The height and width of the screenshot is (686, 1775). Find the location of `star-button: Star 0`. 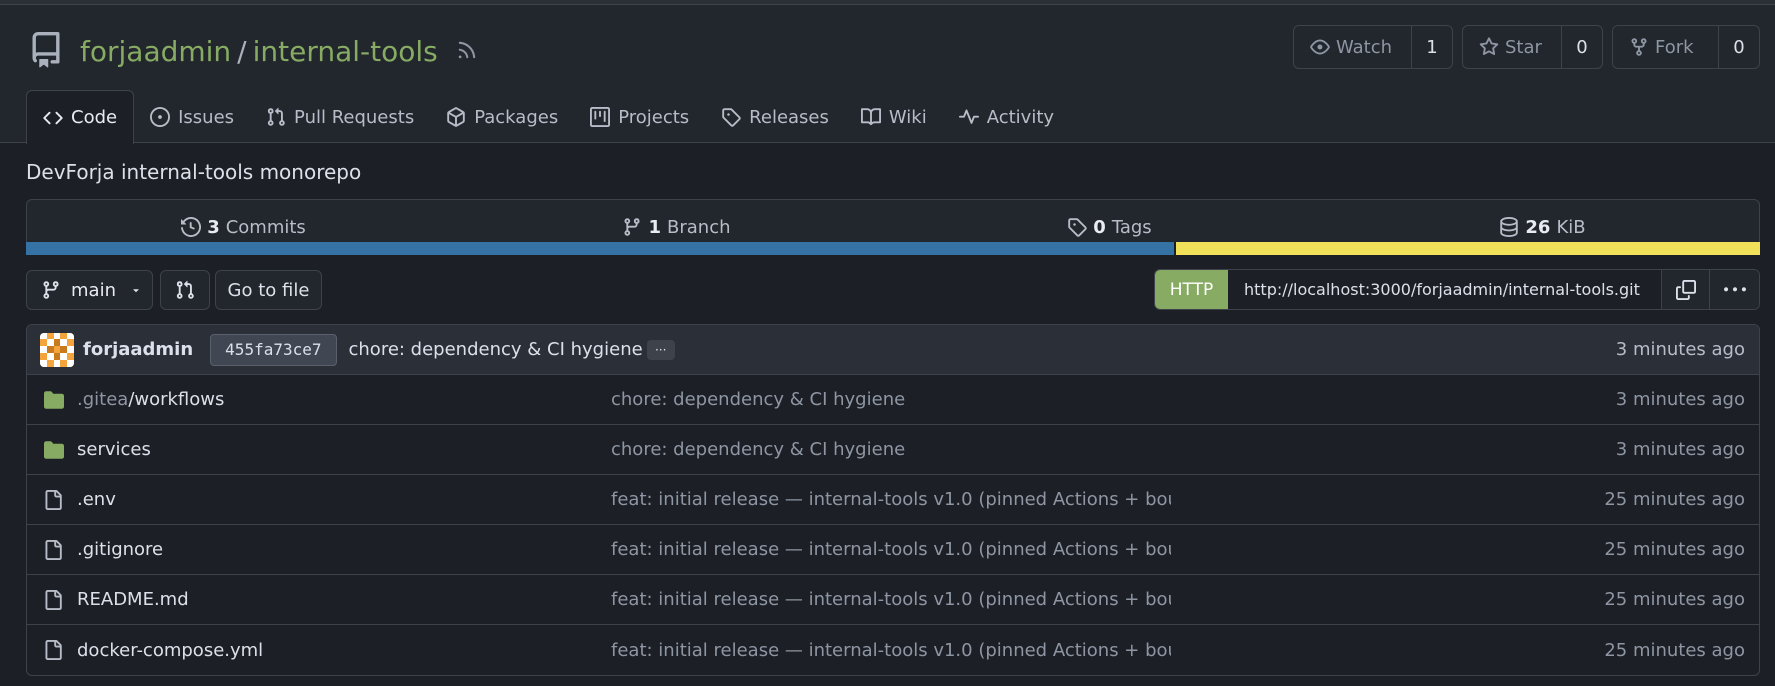

star-button: Star 0 is located at coordinates (1532, 47).